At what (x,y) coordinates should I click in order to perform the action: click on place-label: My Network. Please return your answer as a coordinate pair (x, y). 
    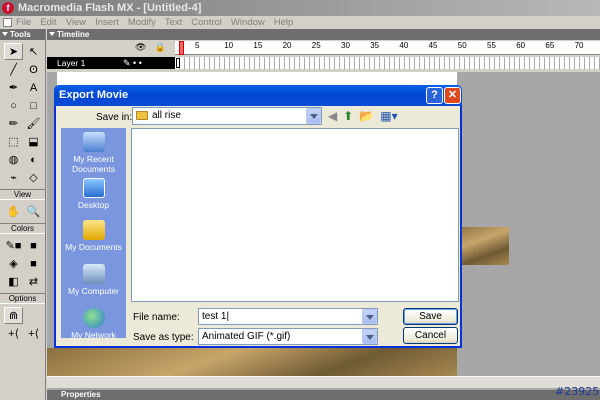
    Looking at the image, I should click on (93, 335).